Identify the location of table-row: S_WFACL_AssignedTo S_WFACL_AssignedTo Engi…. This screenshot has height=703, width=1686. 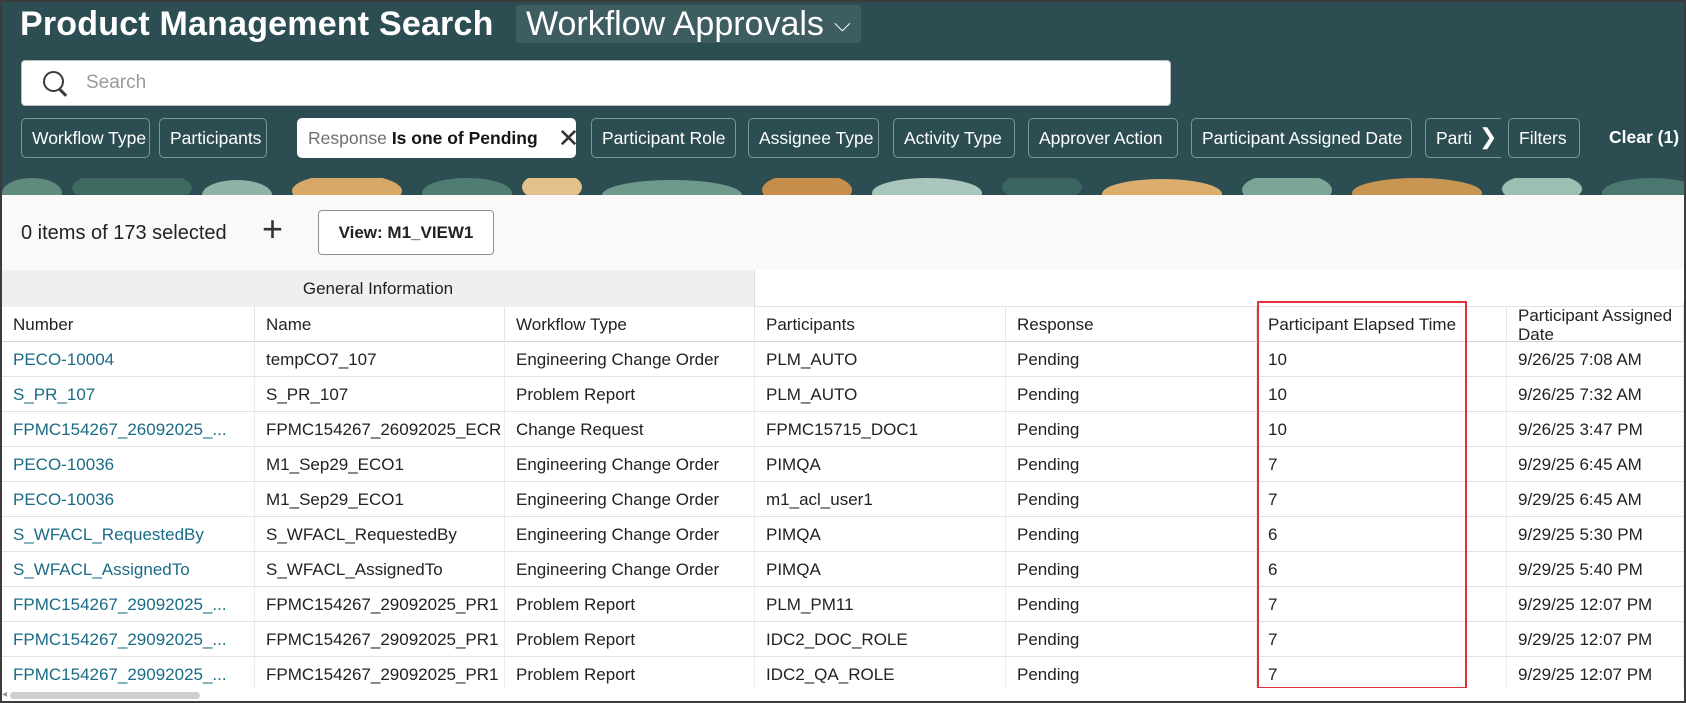
(843, 569).